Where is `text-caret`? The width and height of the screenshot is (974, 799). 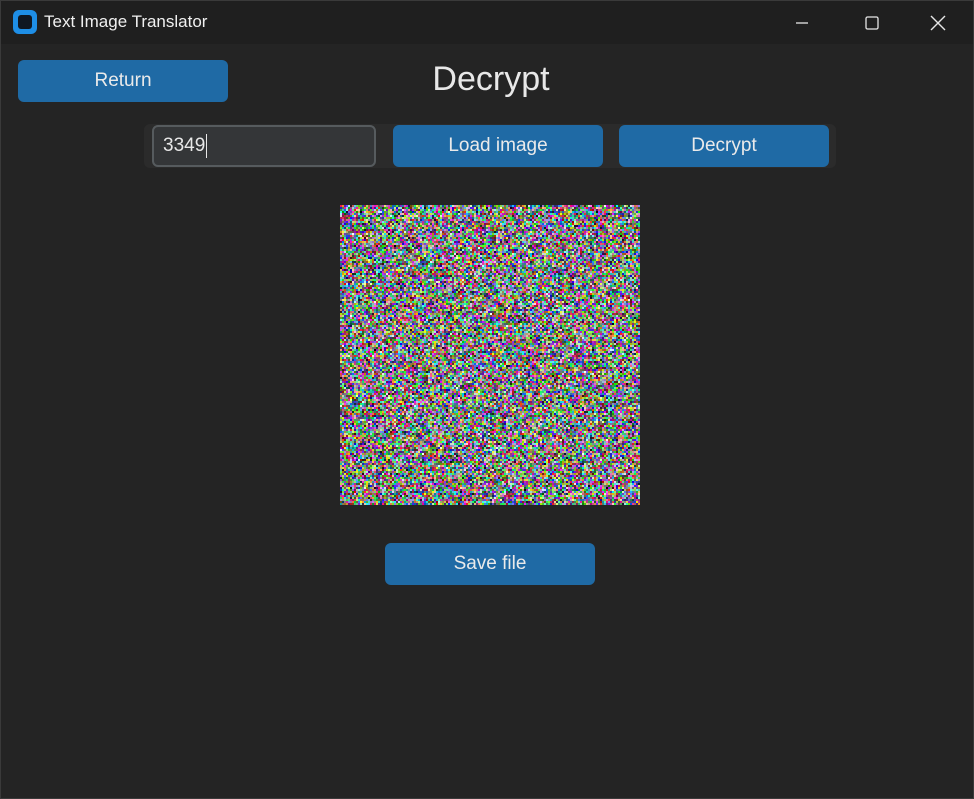
text-caret is located at coordinates (206, 146).